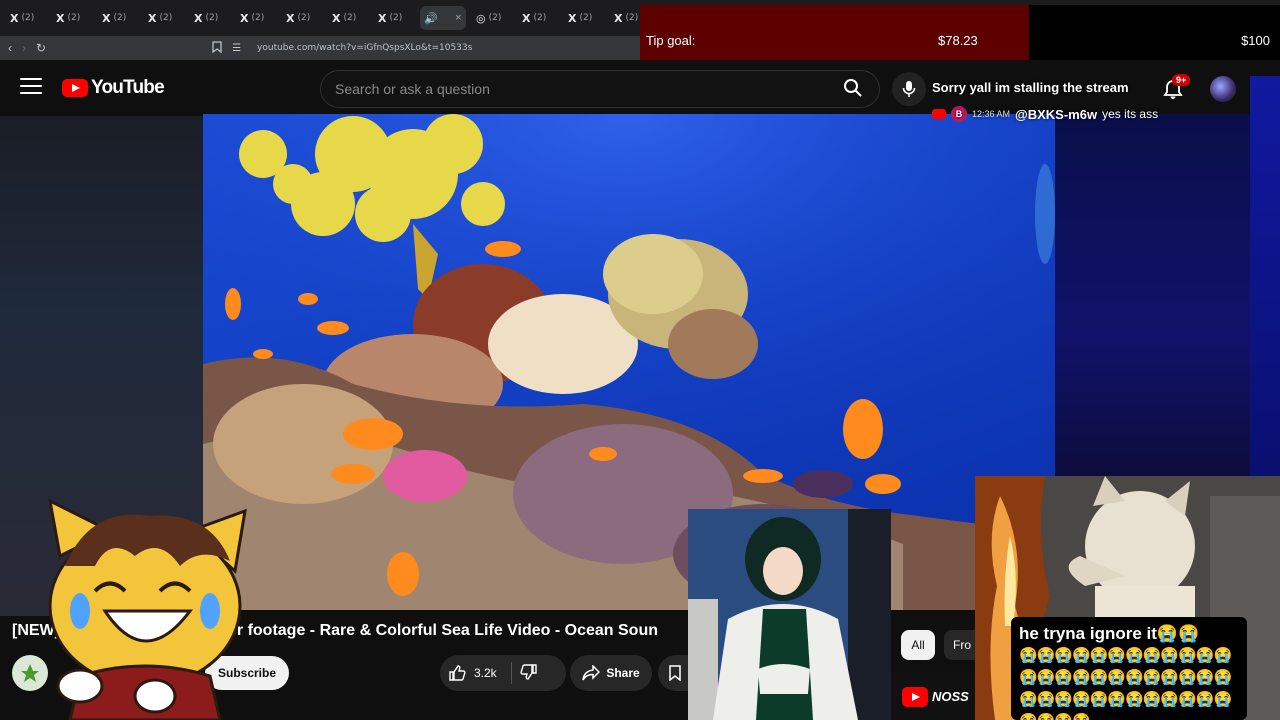  What do you see at coordinates (939, 114) in the screenshot?
I see `youtube-badge-icon` at bounding box center [939, 114].